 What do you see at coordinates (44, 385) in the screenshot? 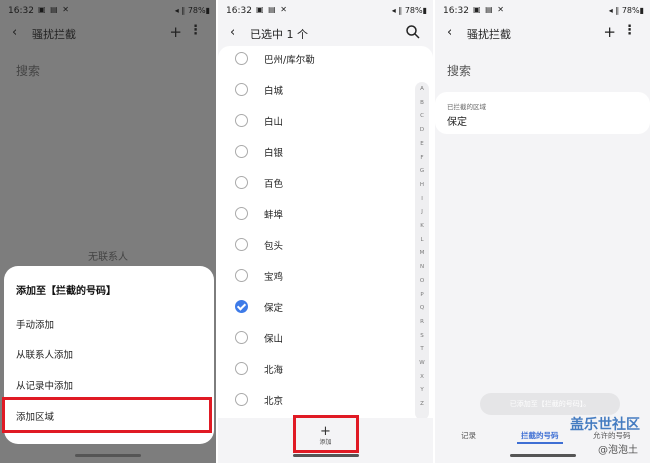
I see `add-from-log-option: 从记录中添加` at bounding box center [44, 385].